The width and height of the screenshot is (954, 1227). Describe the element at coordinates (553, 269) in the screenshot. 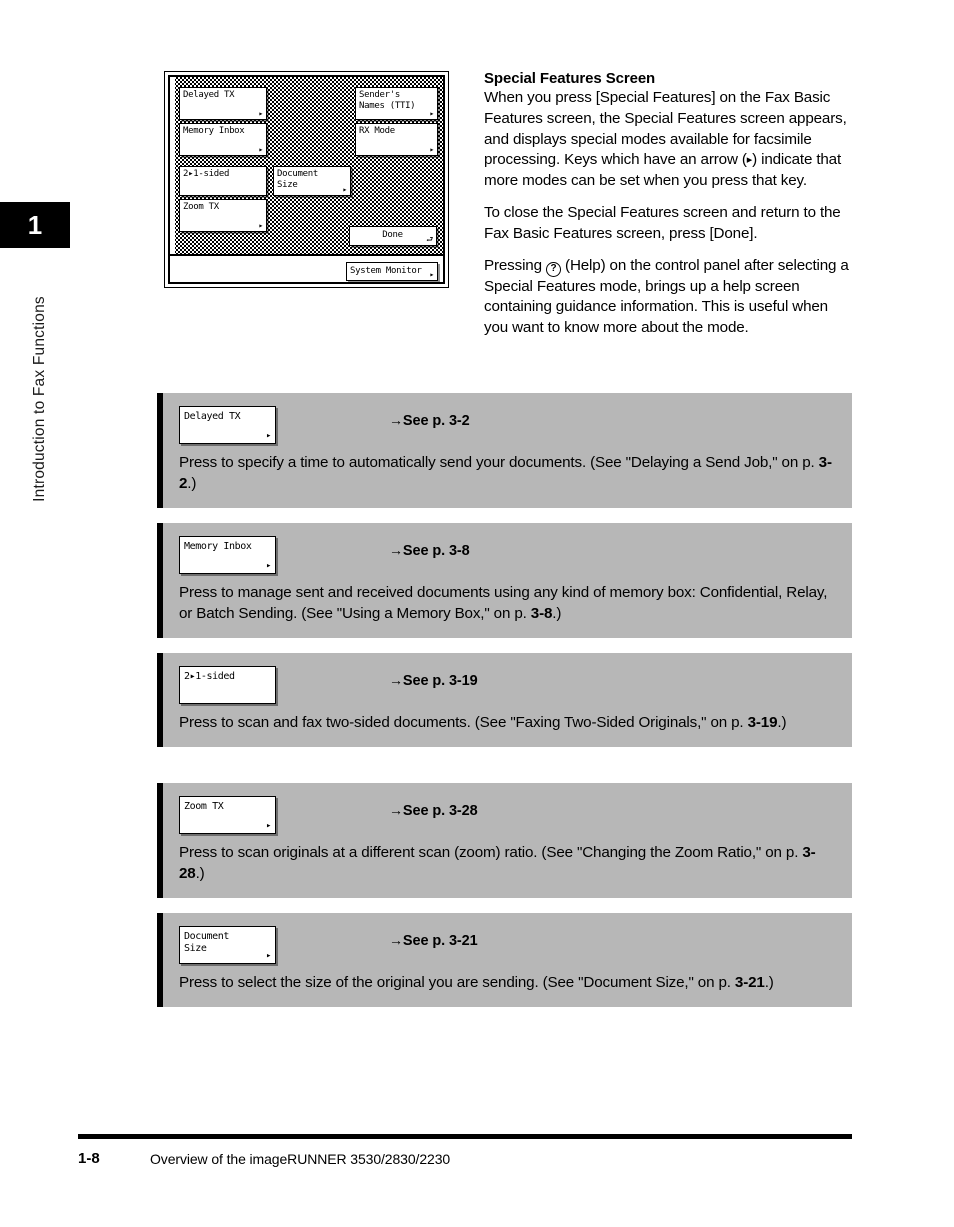

I see `help-icon: ?` at that location.